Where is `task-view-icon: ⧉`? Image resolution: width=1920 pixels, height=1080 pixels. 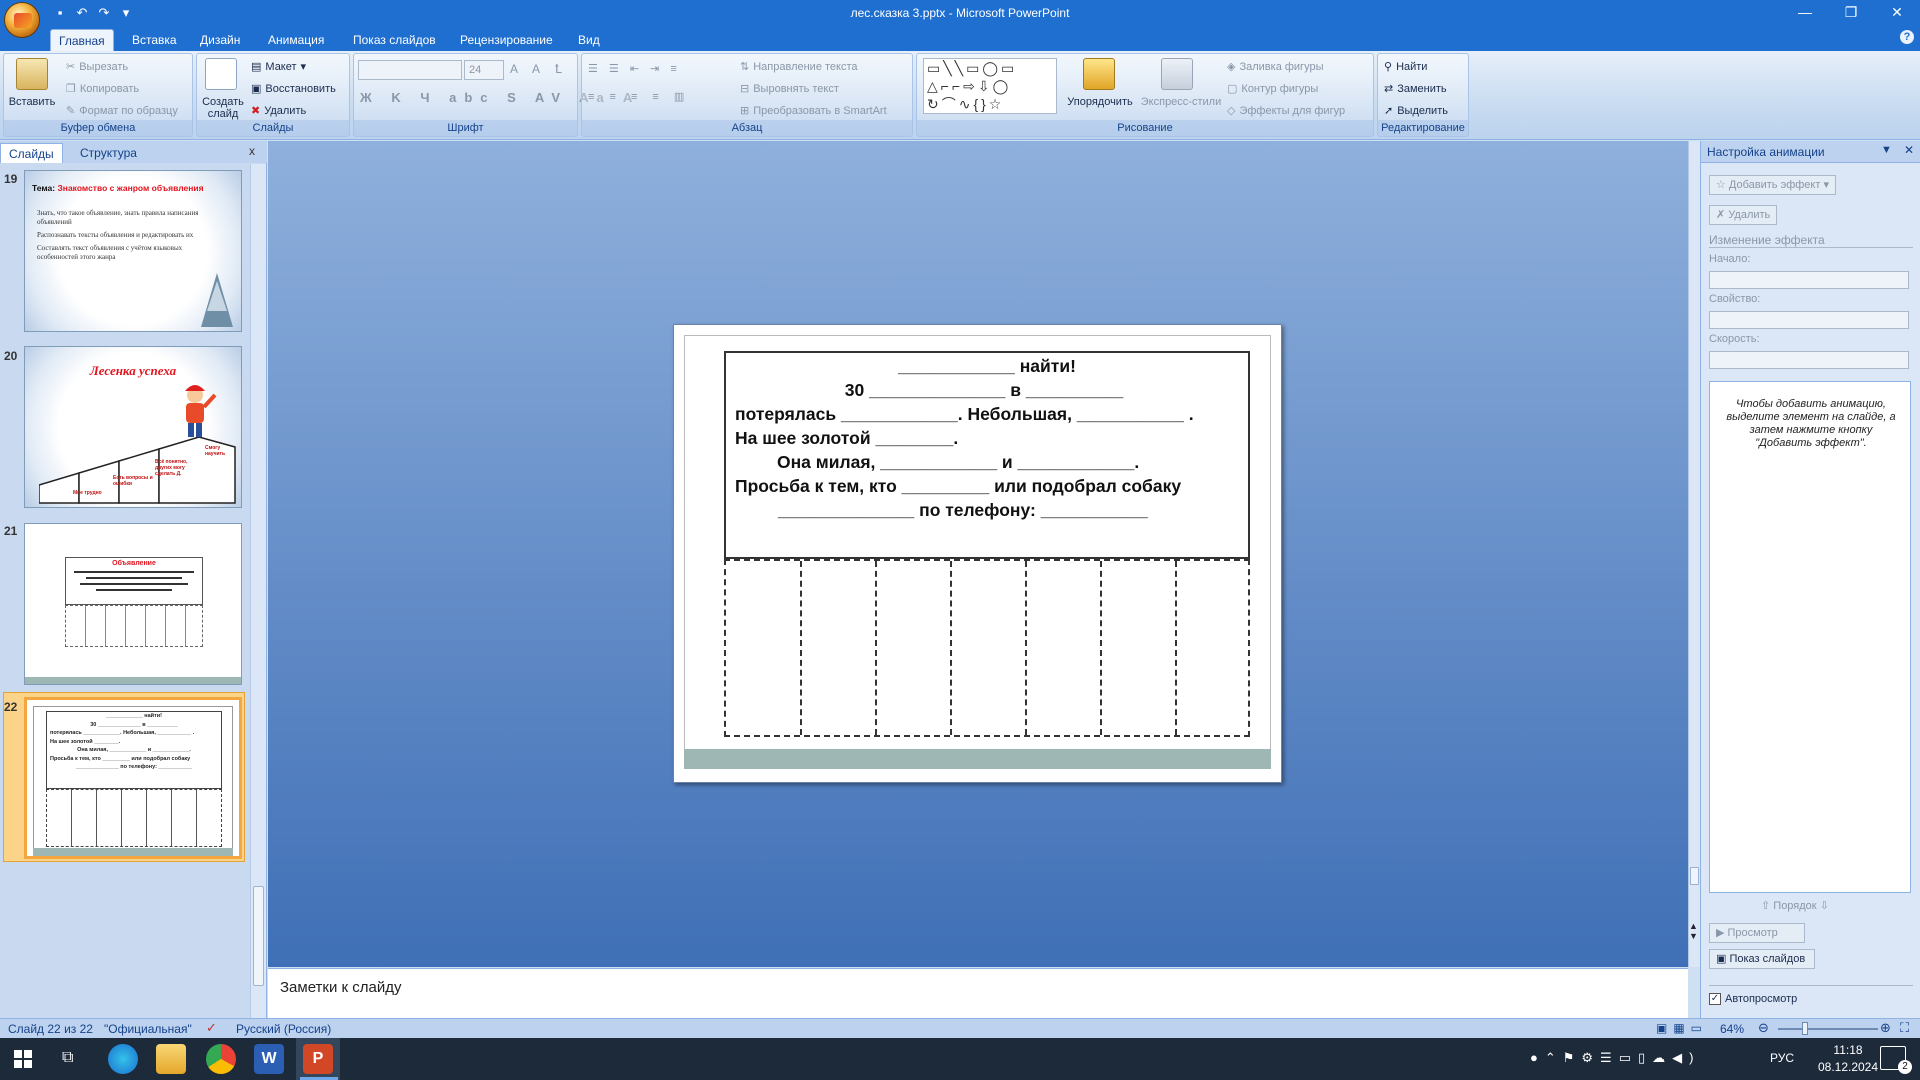 task-view-icon: ⧉ is located at coordinates (67, 1058).